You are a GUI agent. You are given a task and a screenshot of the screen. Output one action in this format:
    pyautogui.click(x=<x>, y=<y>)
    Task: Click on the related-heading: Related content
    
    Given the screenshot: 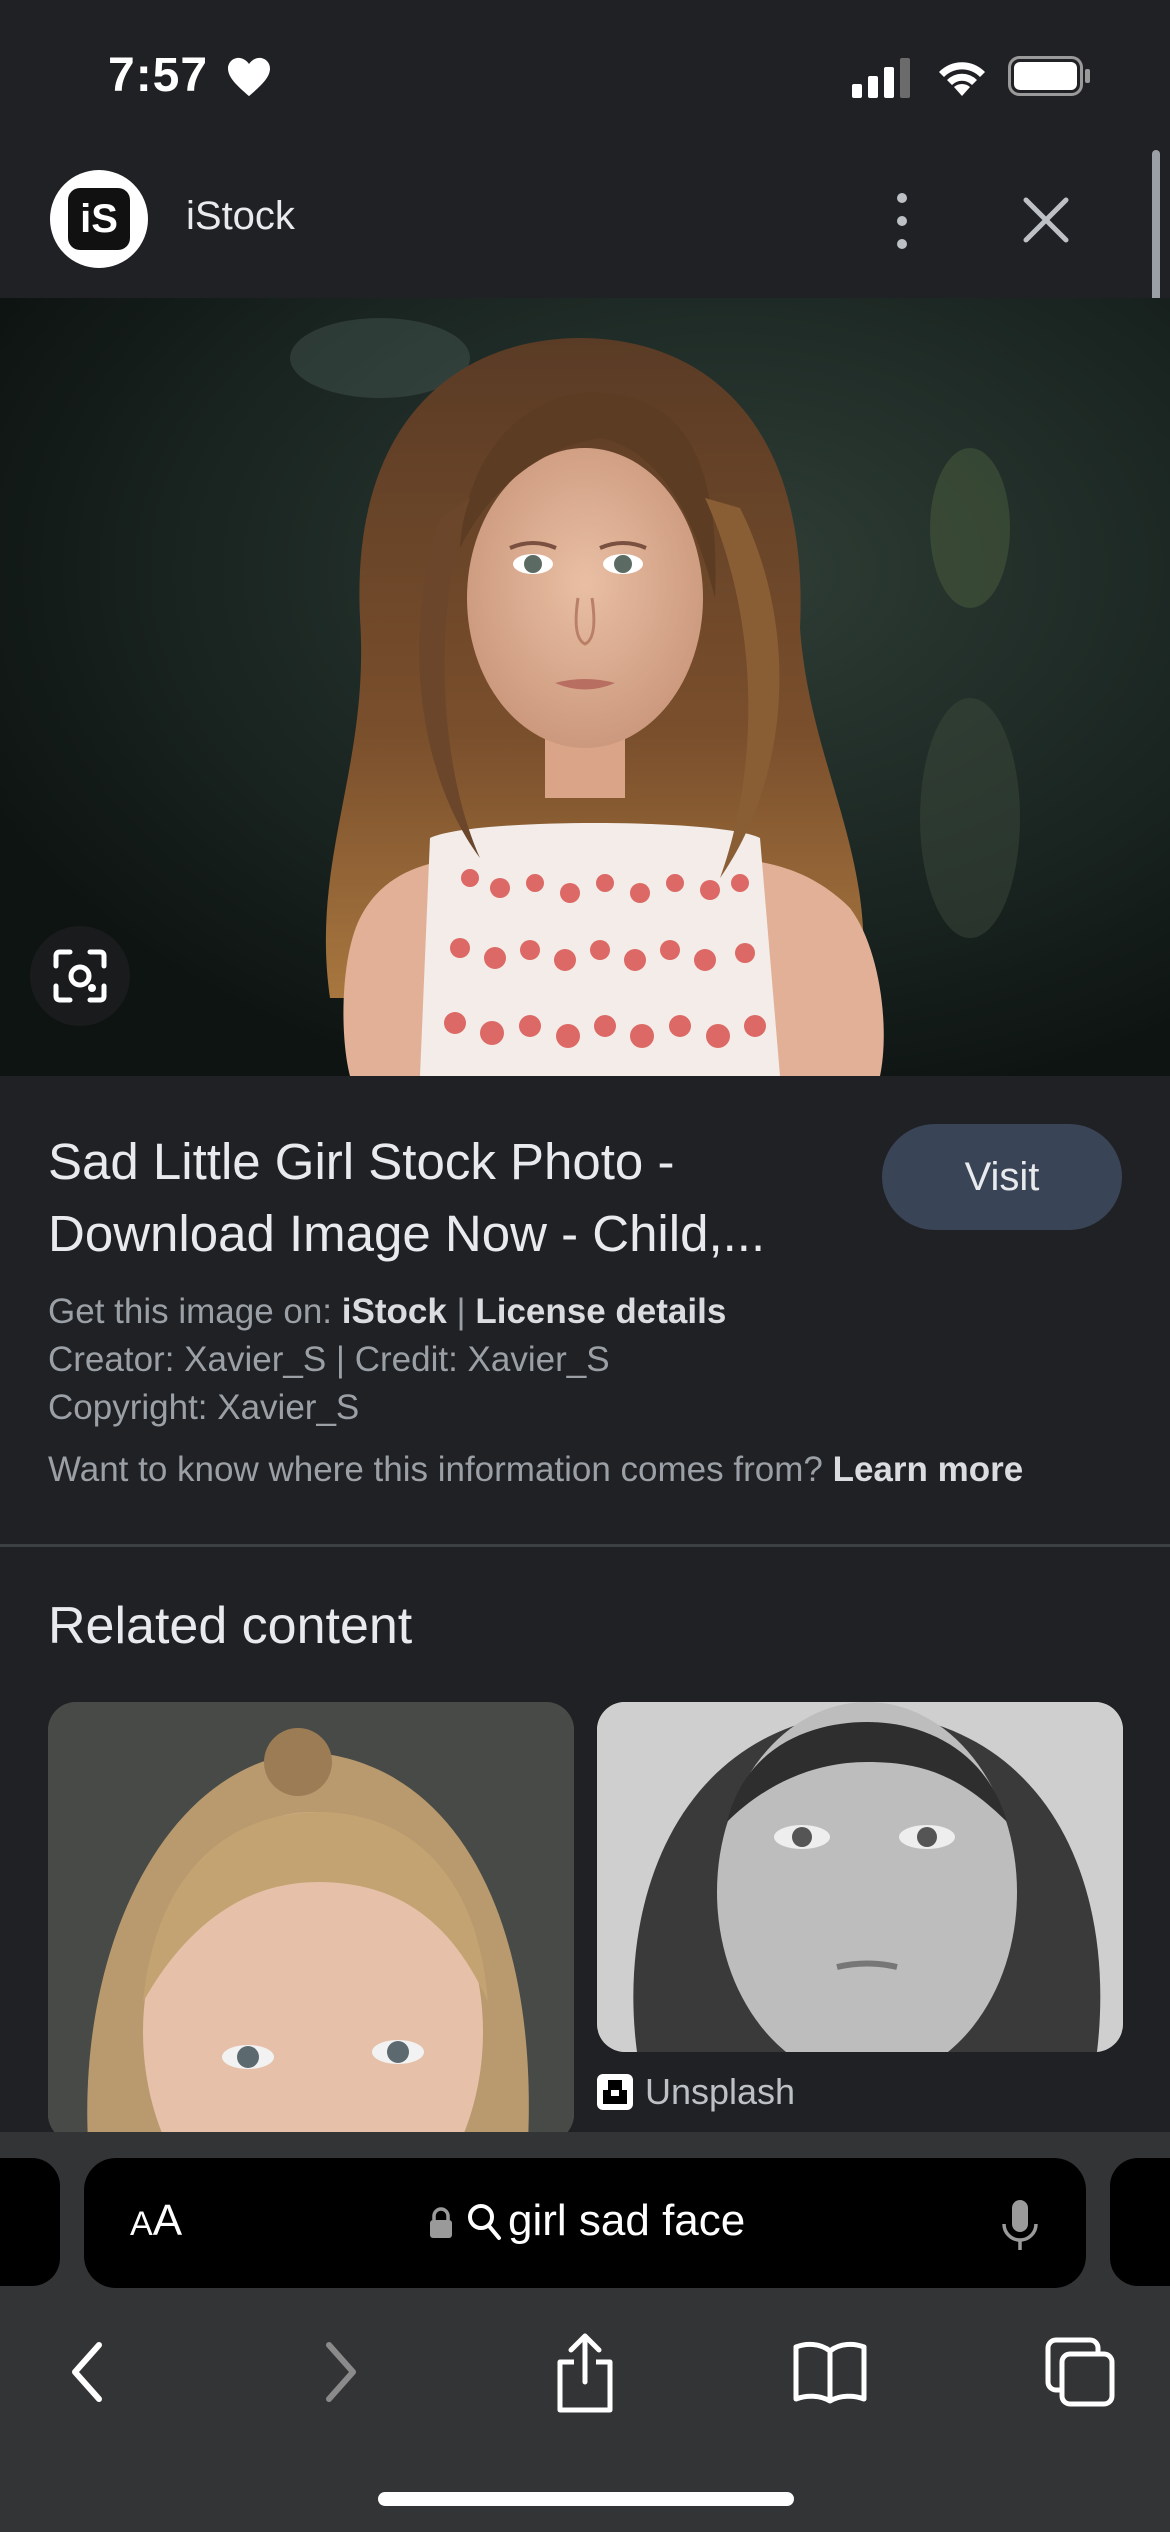 What is the action you would take?
    pyautogui.click(x=230, y=1626)
    